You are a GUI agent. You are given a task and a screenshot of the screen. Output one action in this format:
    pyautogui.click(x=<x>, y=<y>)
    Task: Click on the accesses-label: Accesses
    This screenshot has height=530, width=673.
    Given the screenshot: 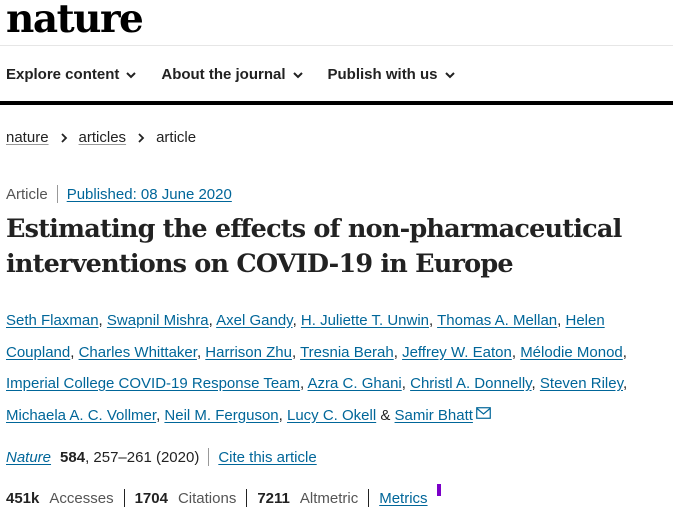 What is the action you would take?
    pyautogui.click(x=81, y=498)
    